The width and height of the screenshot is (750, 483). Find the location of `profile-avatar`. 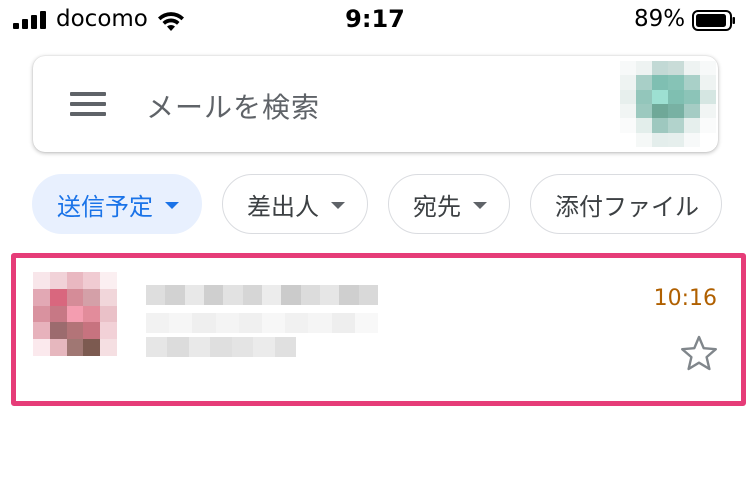

profile-avatar is located at coordinates (668, 104).